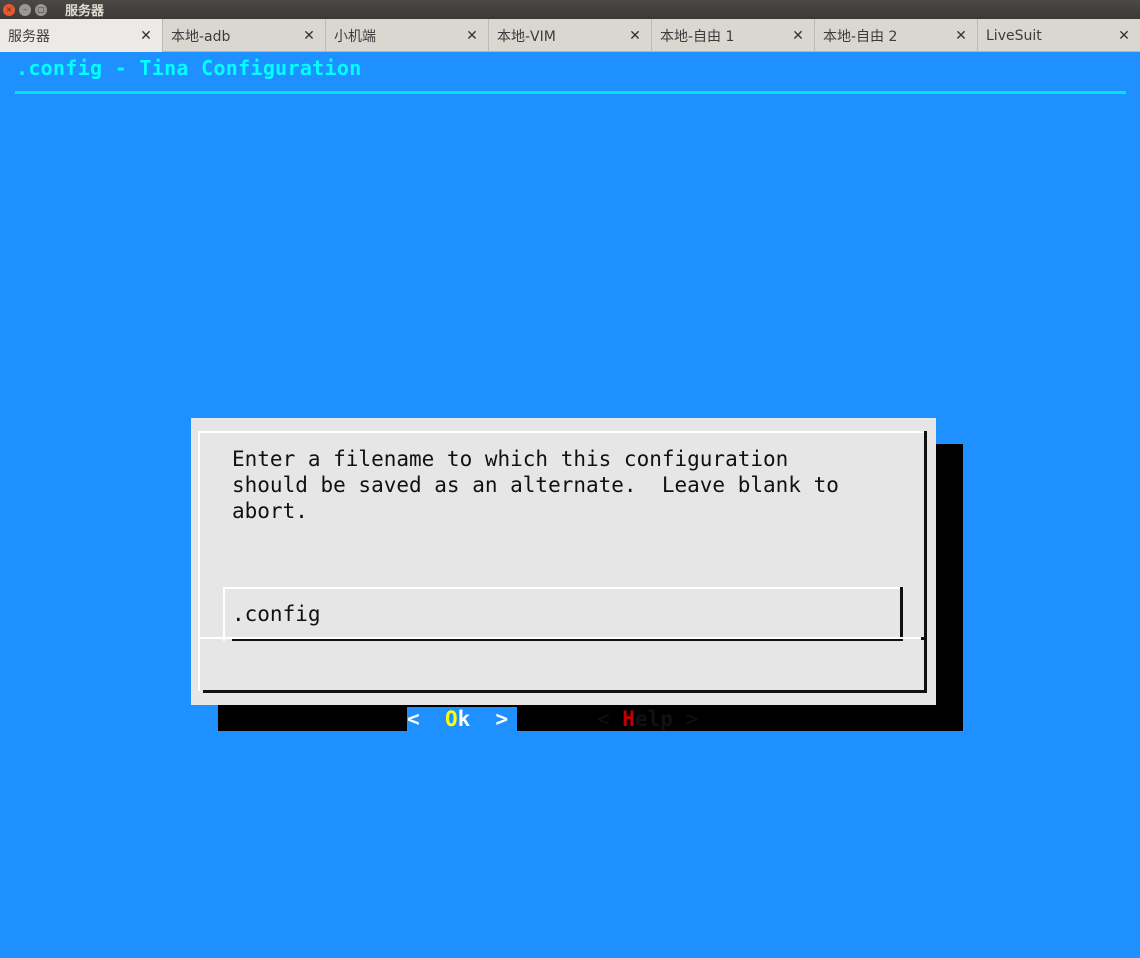 This screenshot has width=1140, height=958. I want to click on tab-device: 小机端 ✕, so click(406, 35).